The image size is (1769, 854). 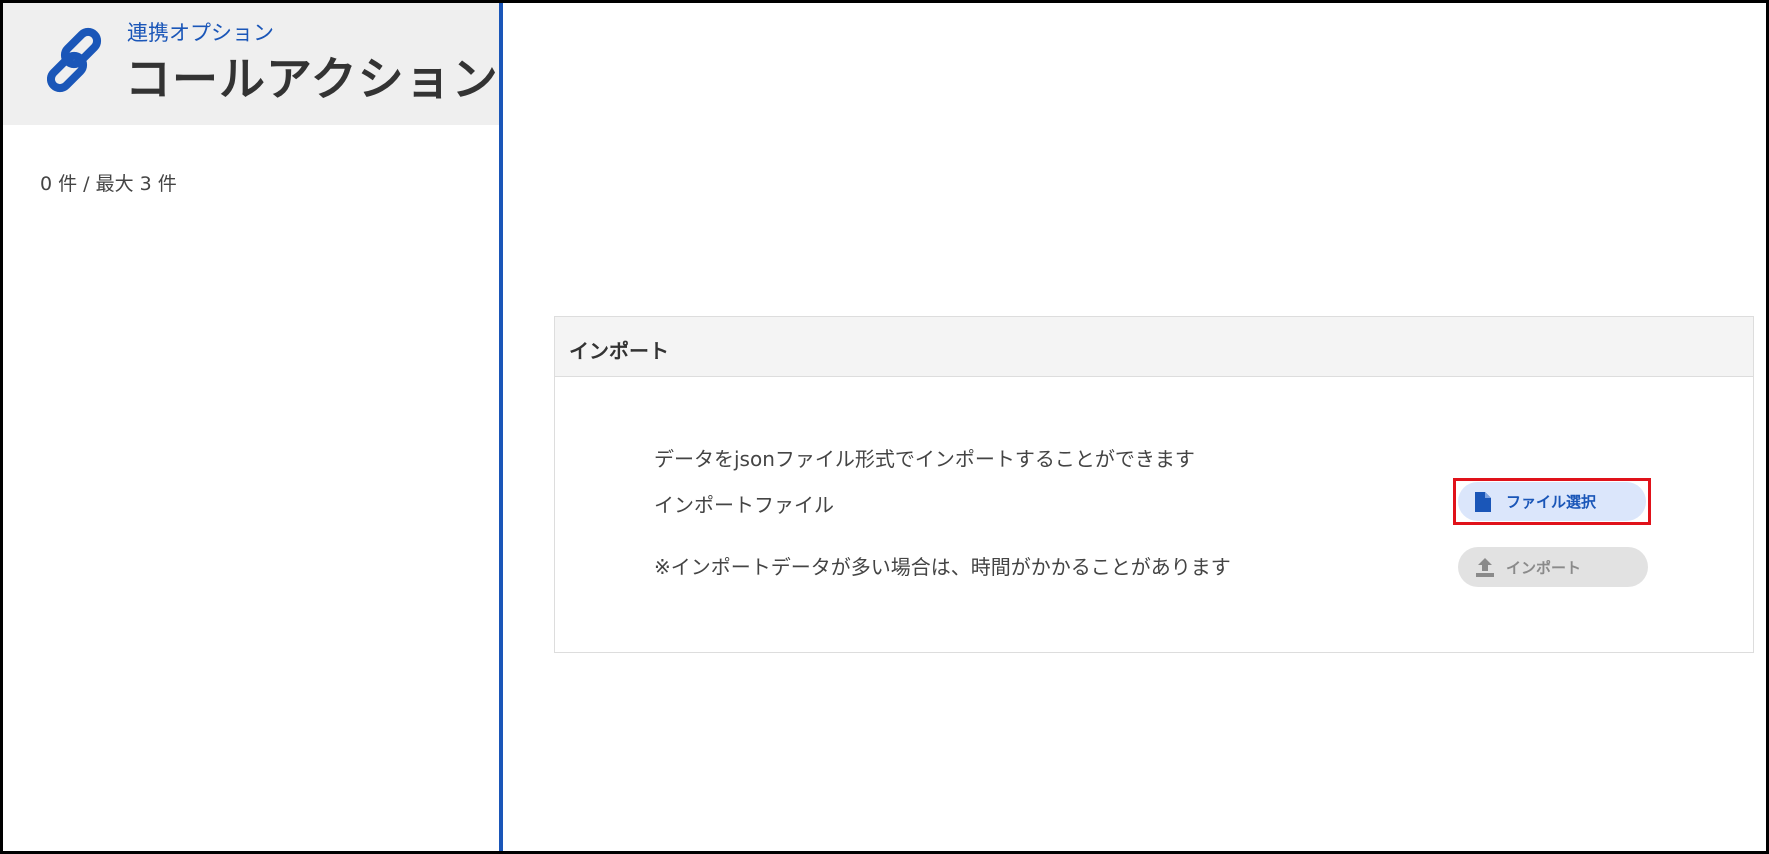 I want to click on page-title: コールアクション連, so click(x=313, y=79).